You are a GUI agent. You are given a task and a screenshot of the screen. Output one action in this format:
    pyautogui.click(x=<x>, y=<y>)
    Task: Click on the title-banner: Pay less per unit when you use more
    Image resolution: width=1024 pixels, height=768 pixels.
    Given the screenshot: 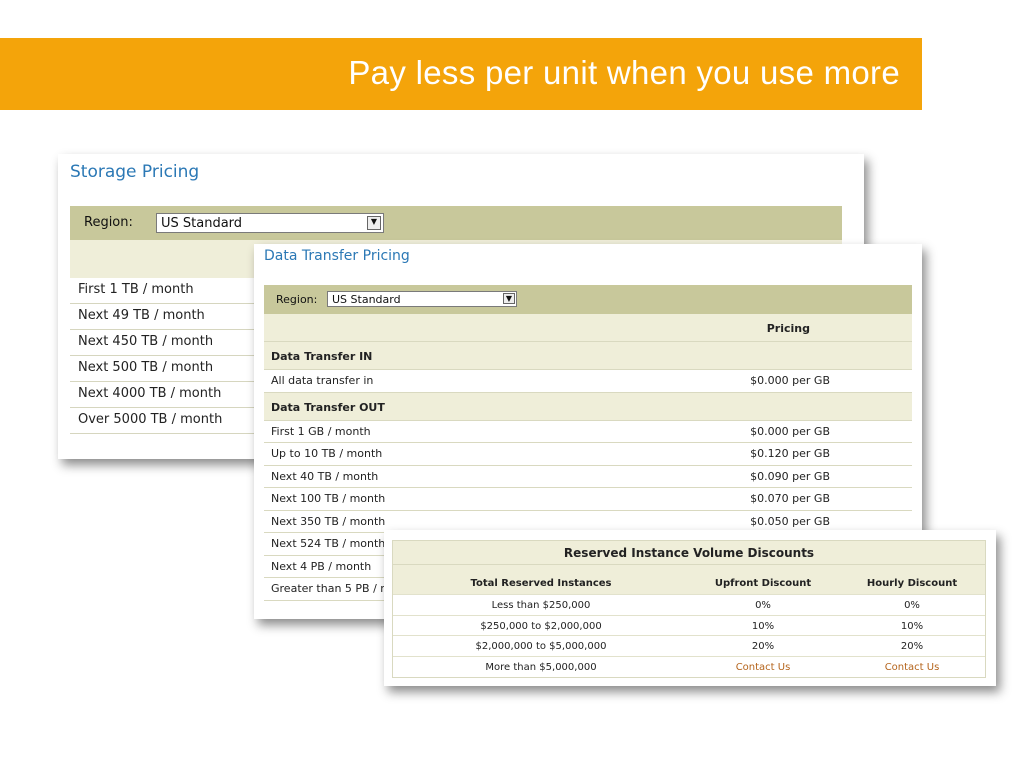 What is the action you would take?
    pyautogui.click(x=461, y=74)
    